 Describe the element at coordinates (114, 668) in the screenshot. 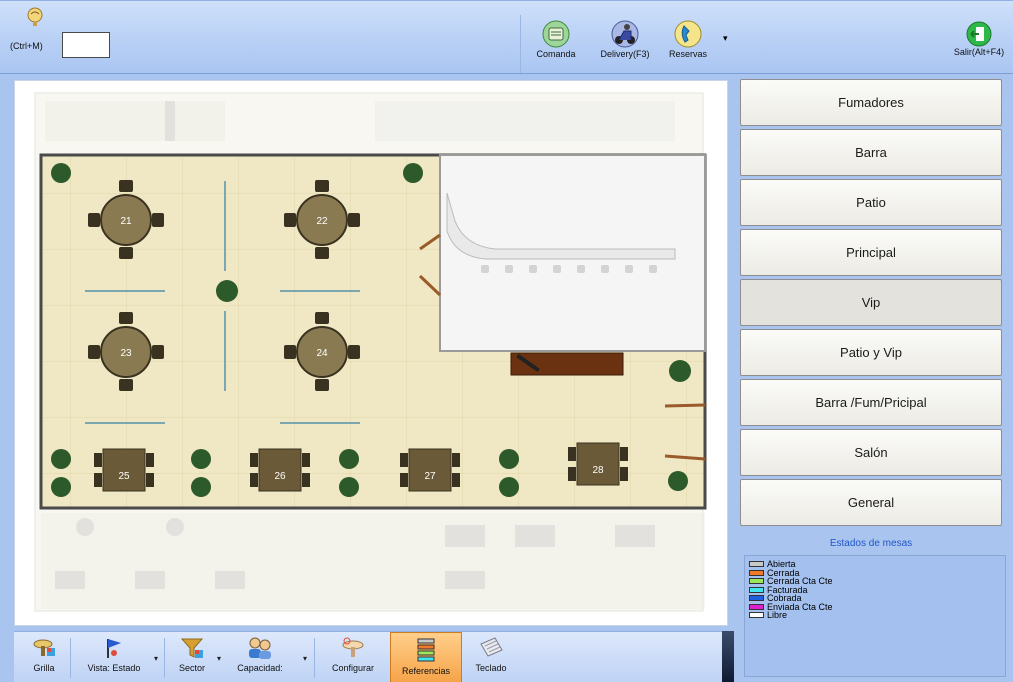

I see `vista-label: Vista: Estado` at that location.